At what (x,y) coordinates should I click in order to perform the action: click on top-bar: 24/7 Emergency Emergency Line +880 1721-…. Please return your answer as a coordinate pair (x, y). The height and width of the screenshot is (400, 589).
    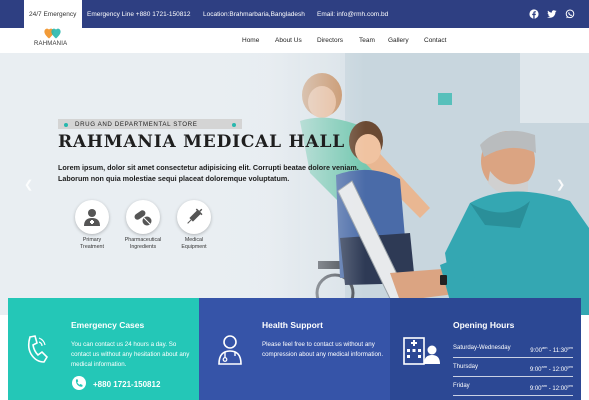
    Looking at the image, I should click on (294, 14).